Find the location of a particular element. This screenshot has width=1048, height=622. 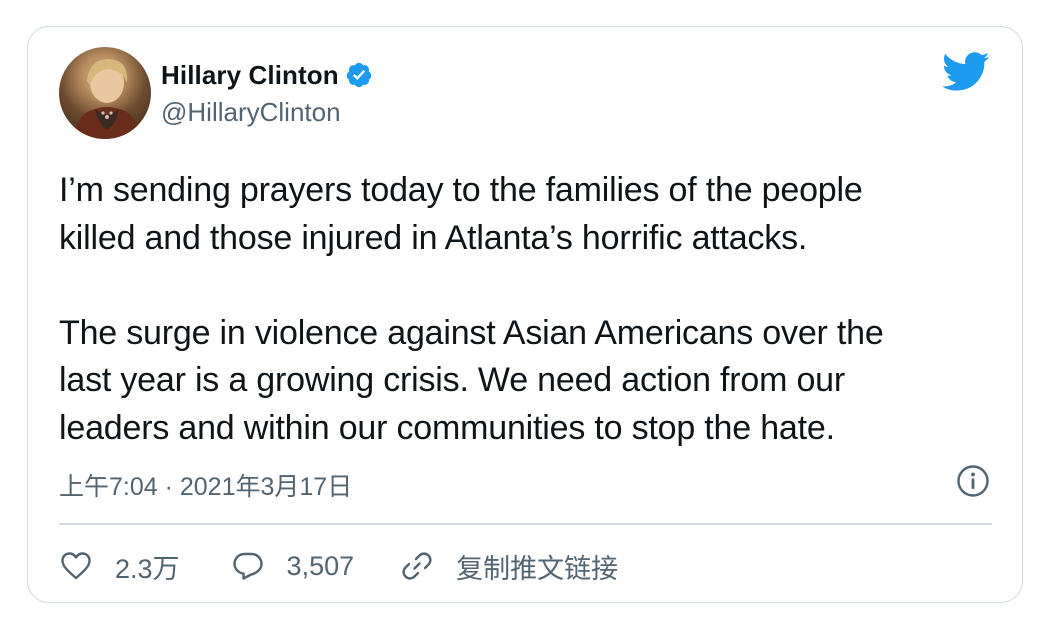

copy-link-button: 复制推文链接 is located at coordinates (509, 566).